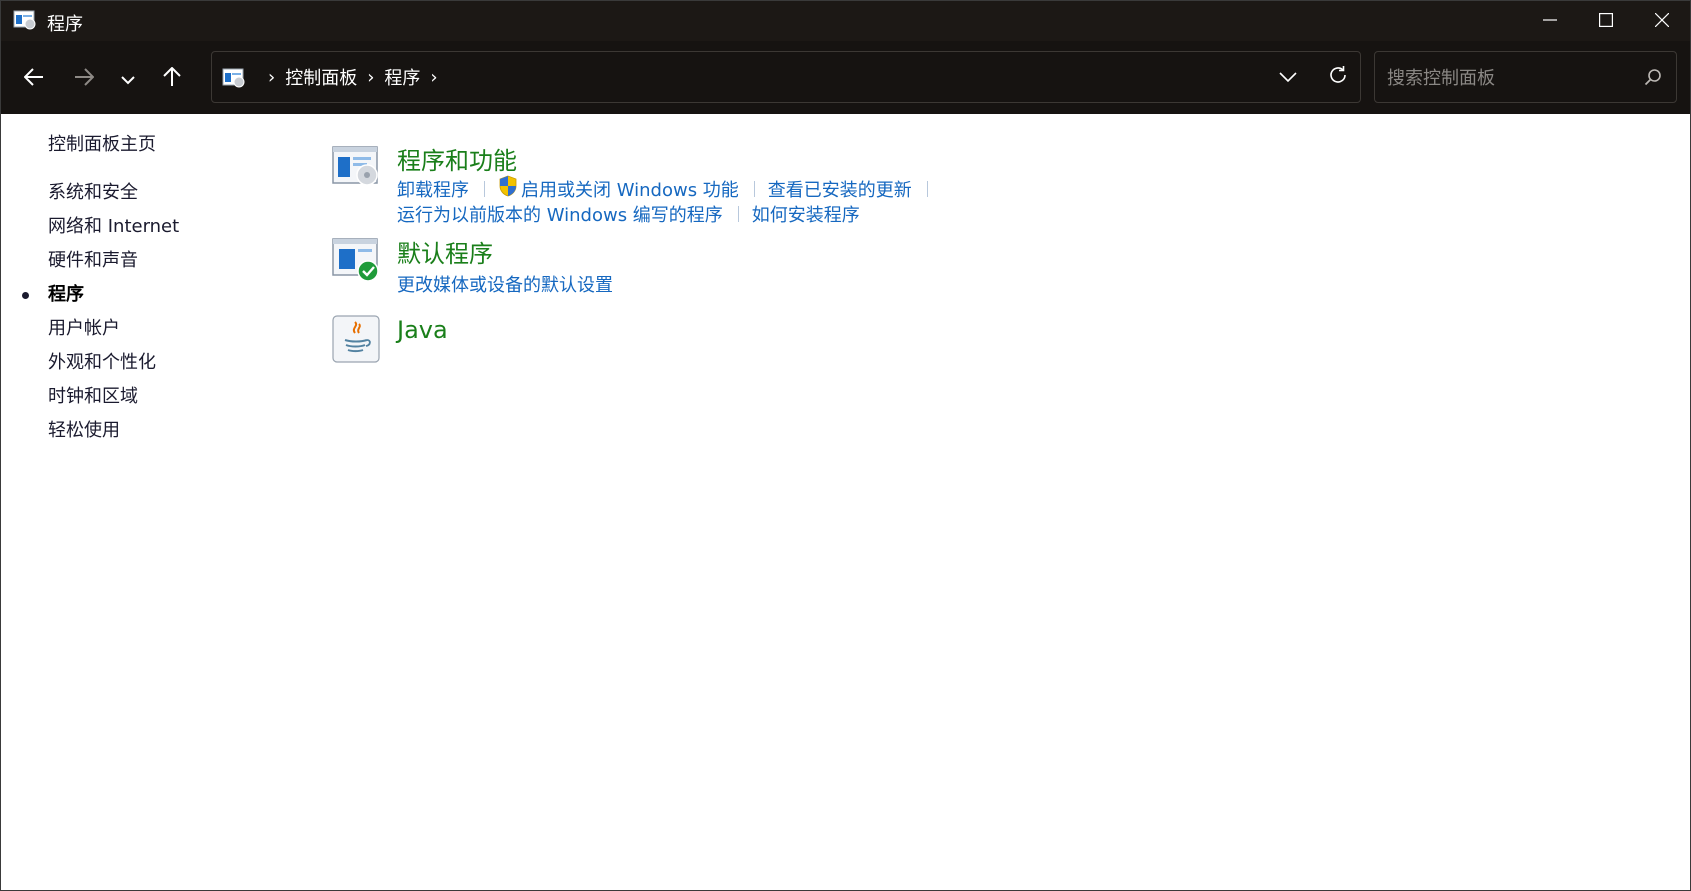 The image size is (1691, 891). What do you see at coordinates (402, 77) in the screenshot?
I see `breadcrumb-programs: 程序` at bounding box center [402, 77].